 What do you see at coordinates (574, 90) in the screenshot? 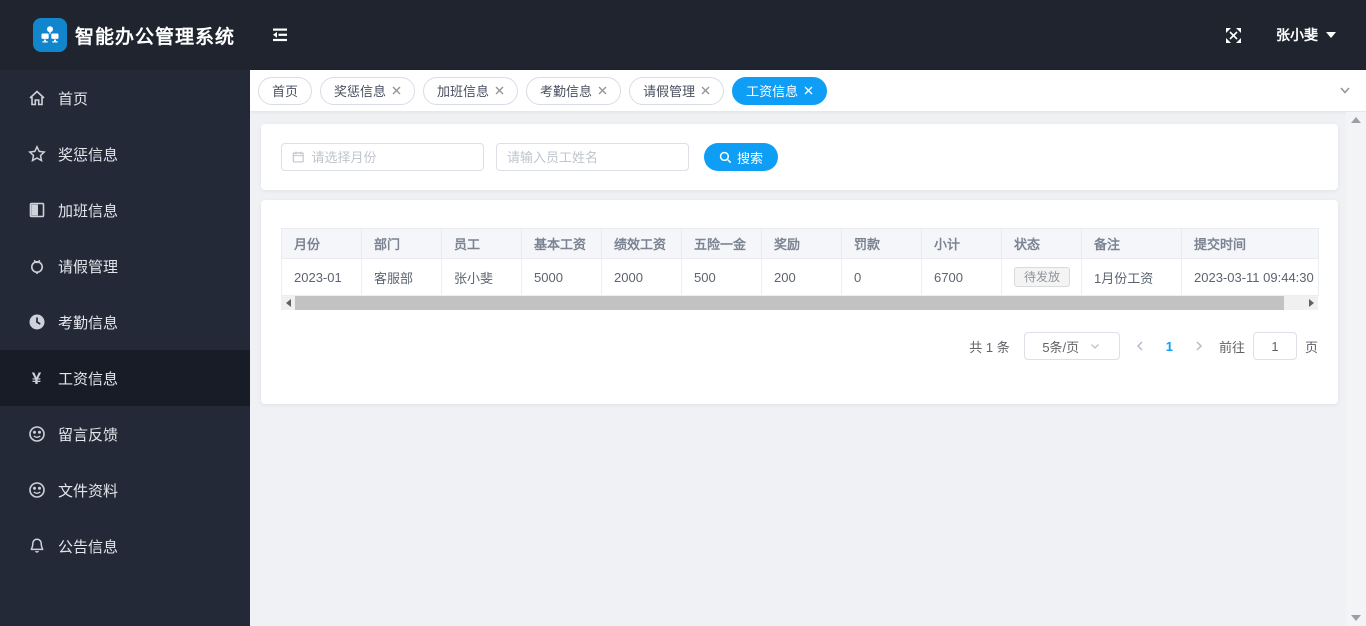
I see `tab-attendance: 考勤信息` at bounding box center [574, 90].